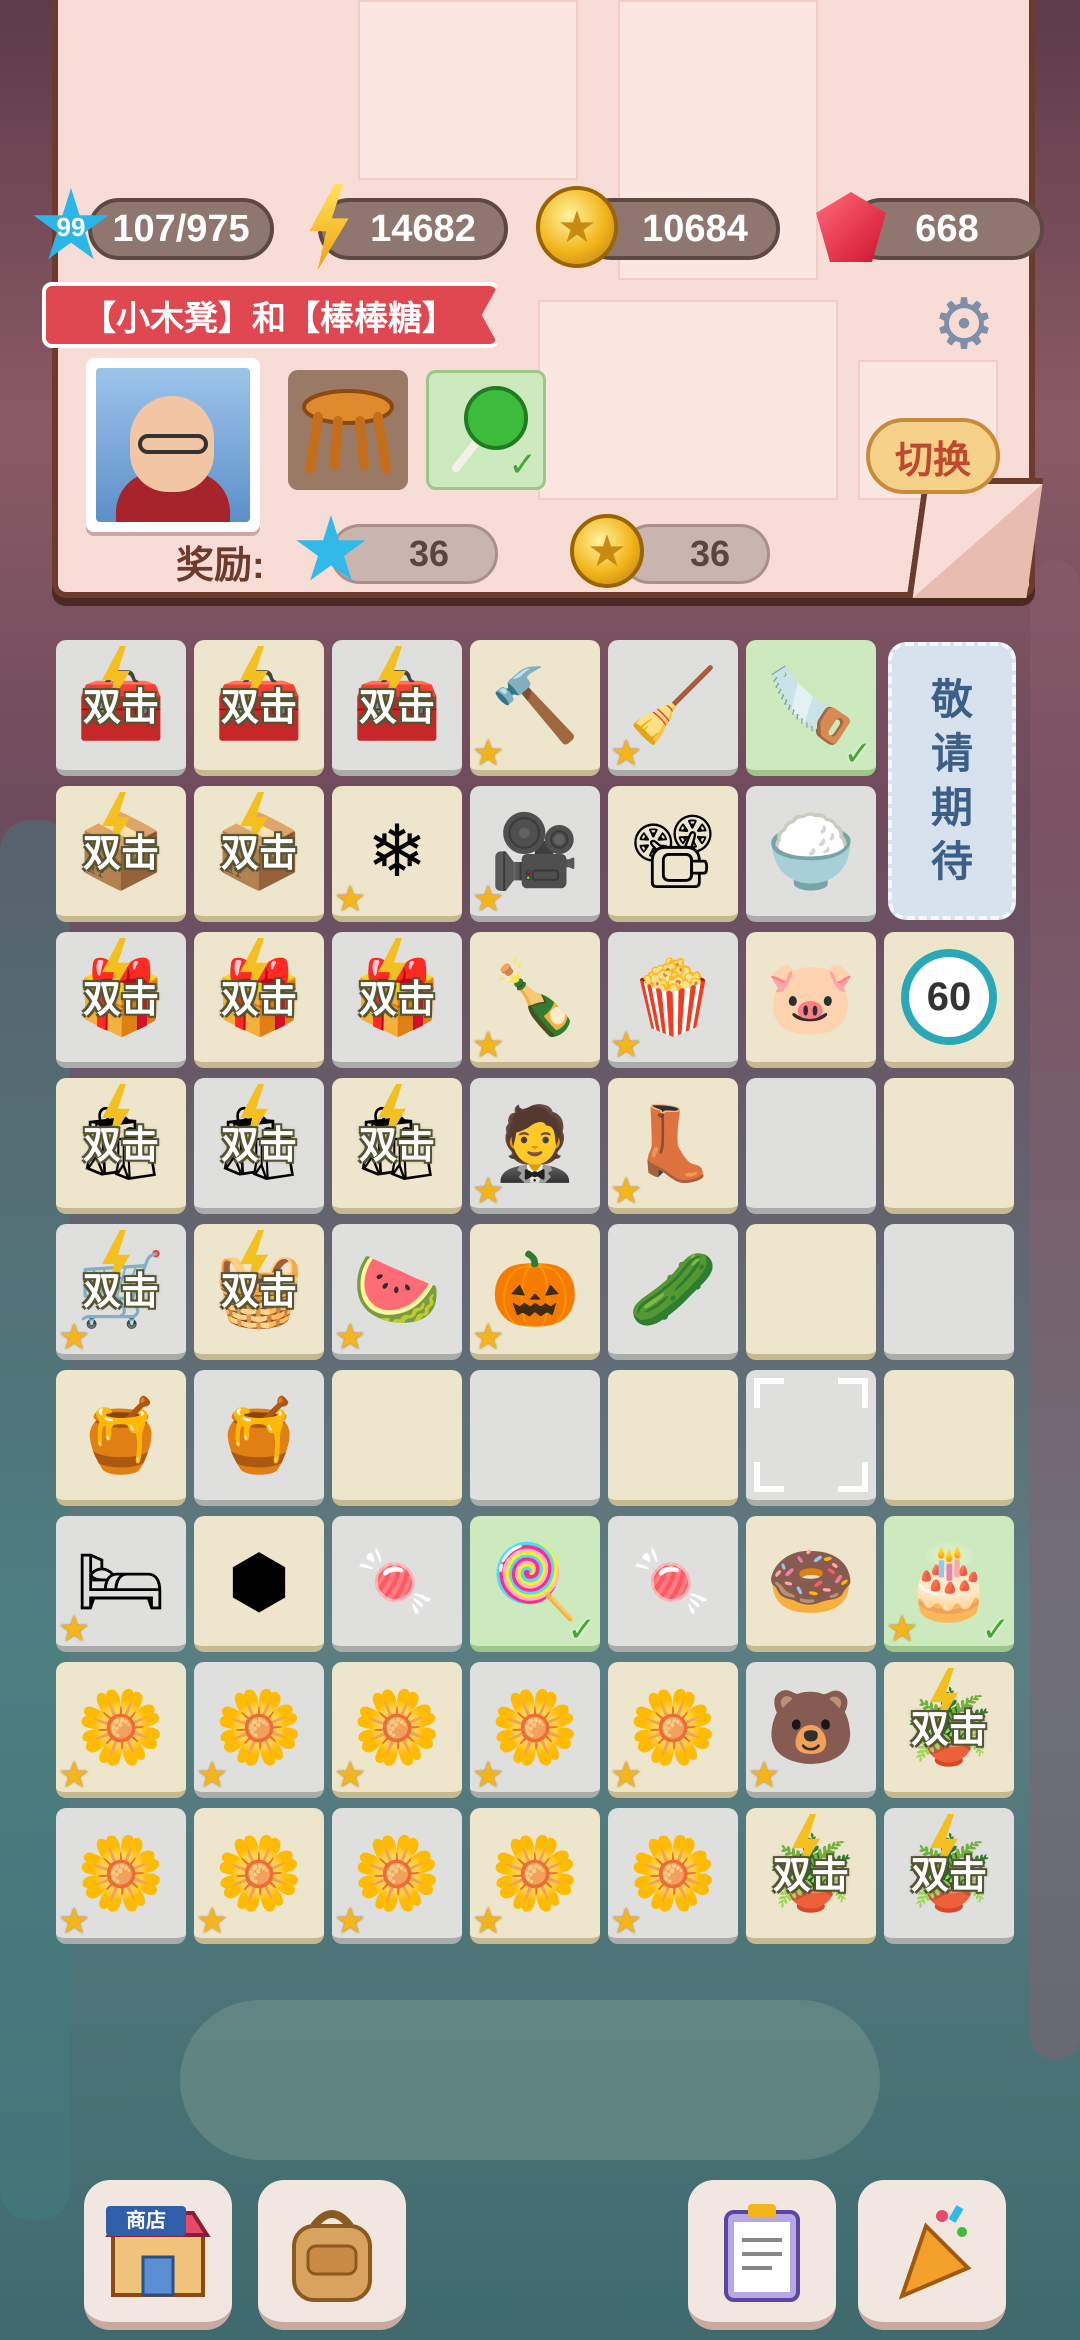 The width and height of the screenshot is (1080, 2340). I want to click on reward-coin-icon: ★, so click(607, 551).